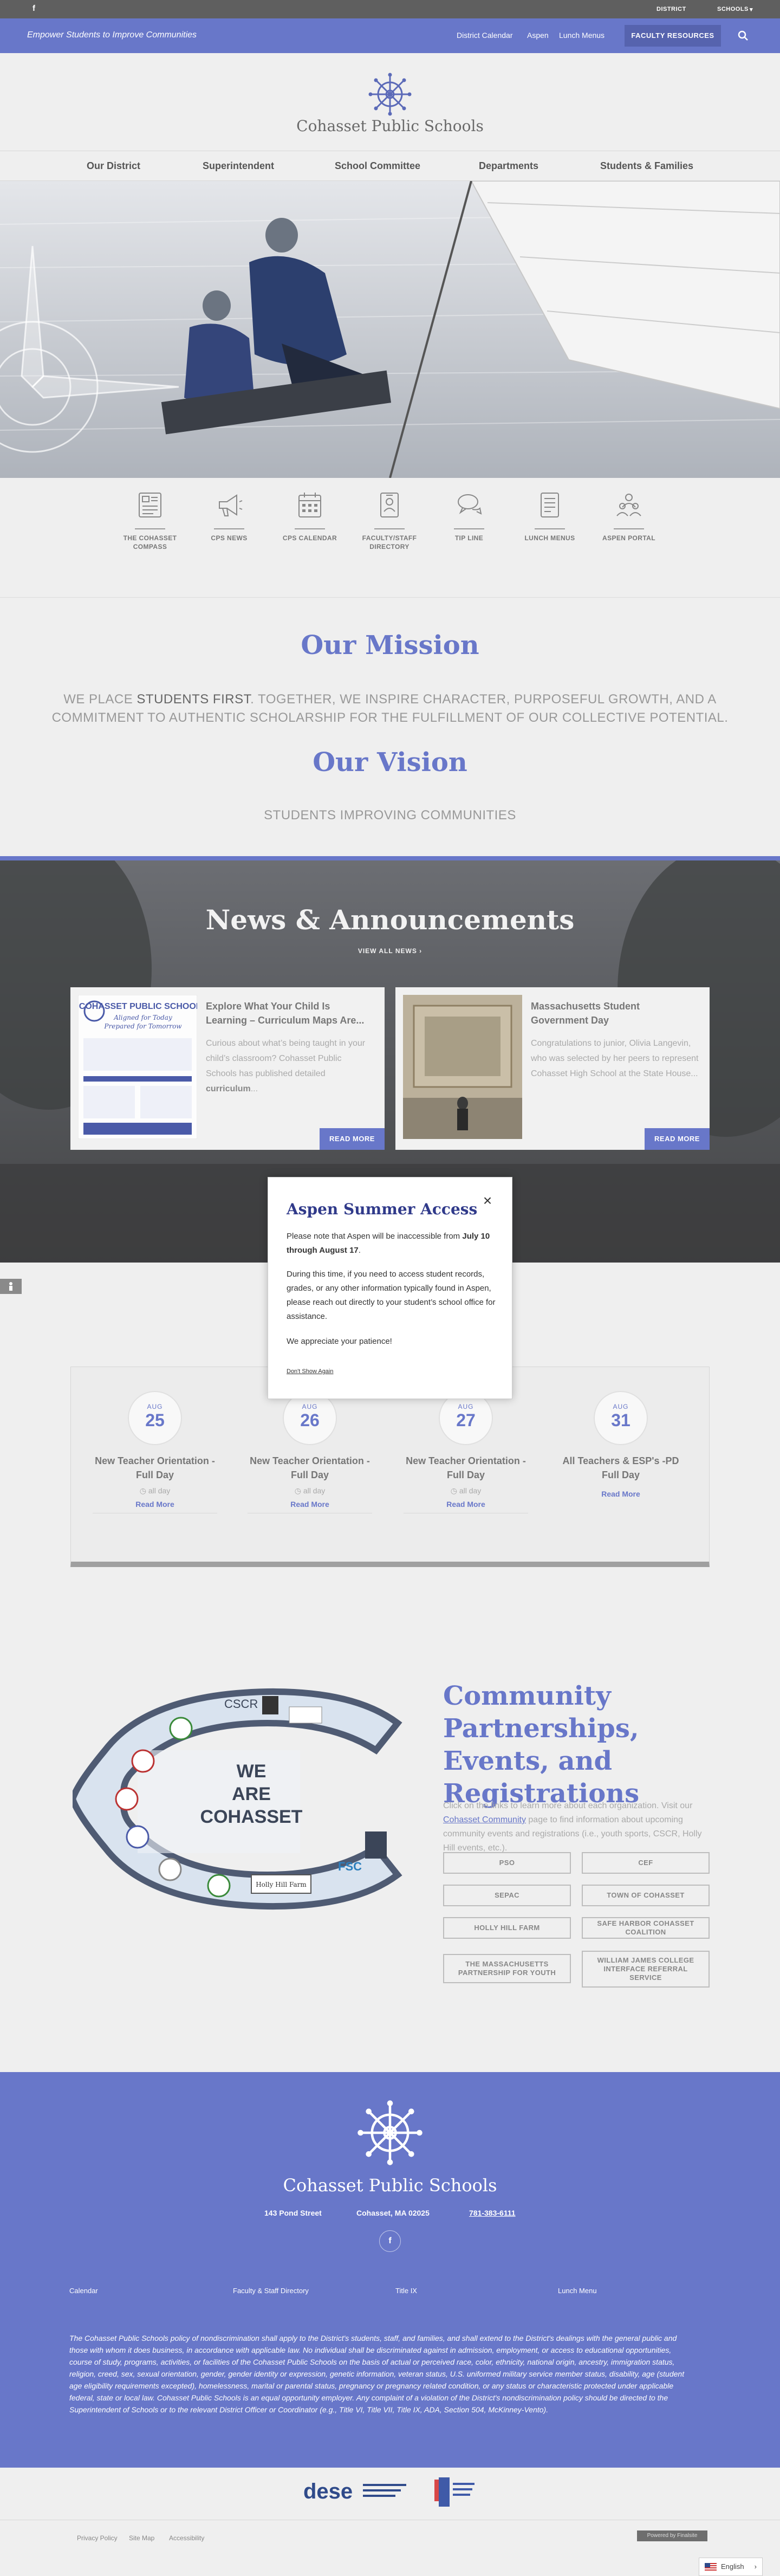  Describe the element at coordinates (390, 762) in the screenshot. I see `vision-title: Our Vision` at that location.